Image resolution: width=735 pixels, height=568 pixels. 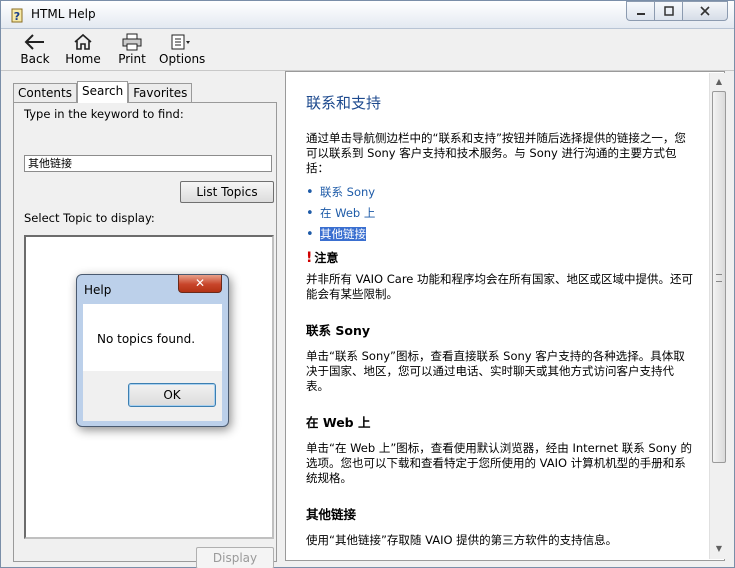 I want to click on dialog-title: Help, so click(x=98, y=290).